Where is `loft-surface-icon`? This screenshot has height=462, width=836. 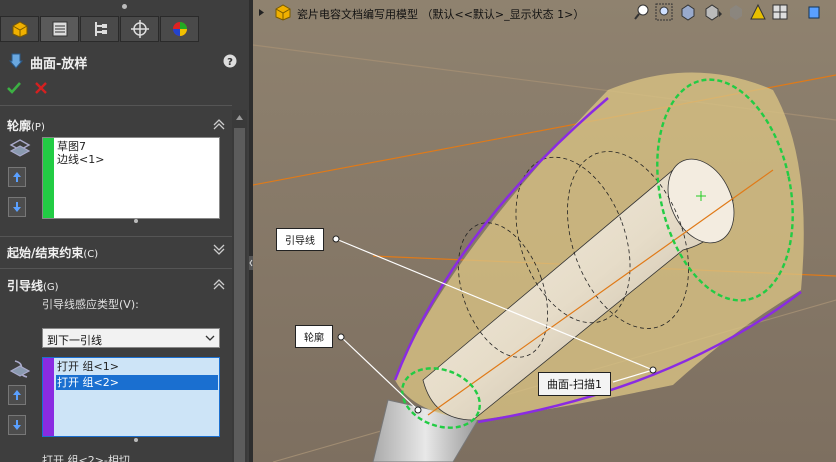 loft-surface-icon is located at coordinates (16, 61).